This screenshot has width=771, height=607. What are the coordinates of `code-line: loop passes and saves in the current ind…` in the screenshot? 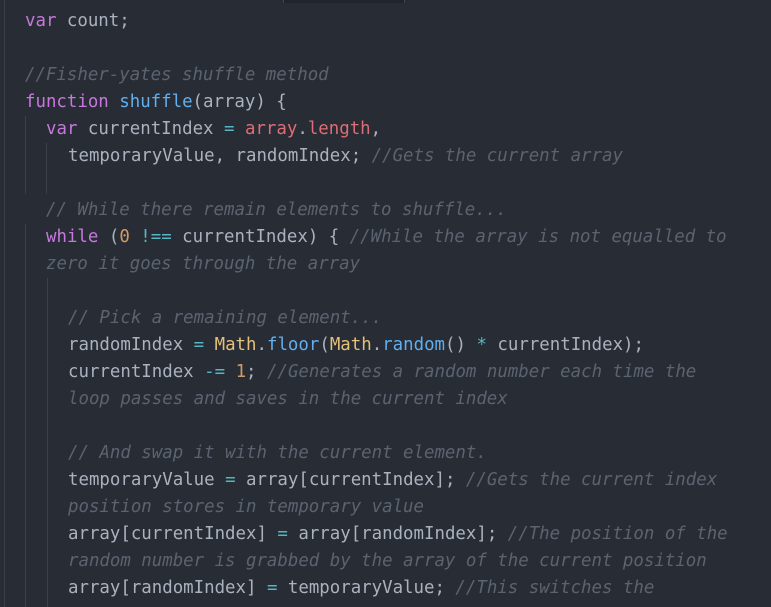 It's located at (288, 399).